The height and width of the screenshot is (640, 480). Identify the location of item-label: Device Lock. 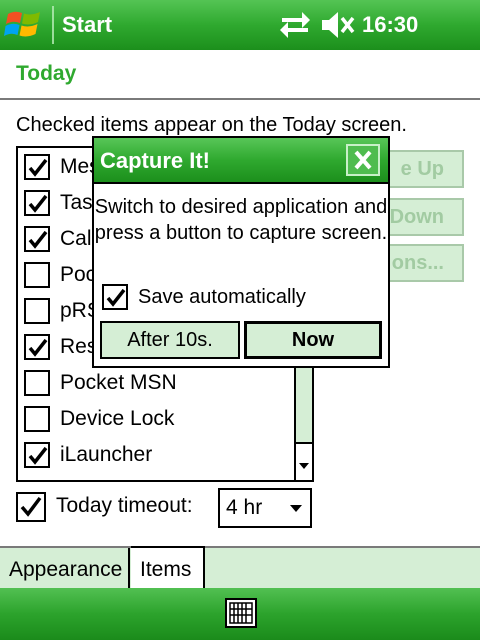
(117, 418).